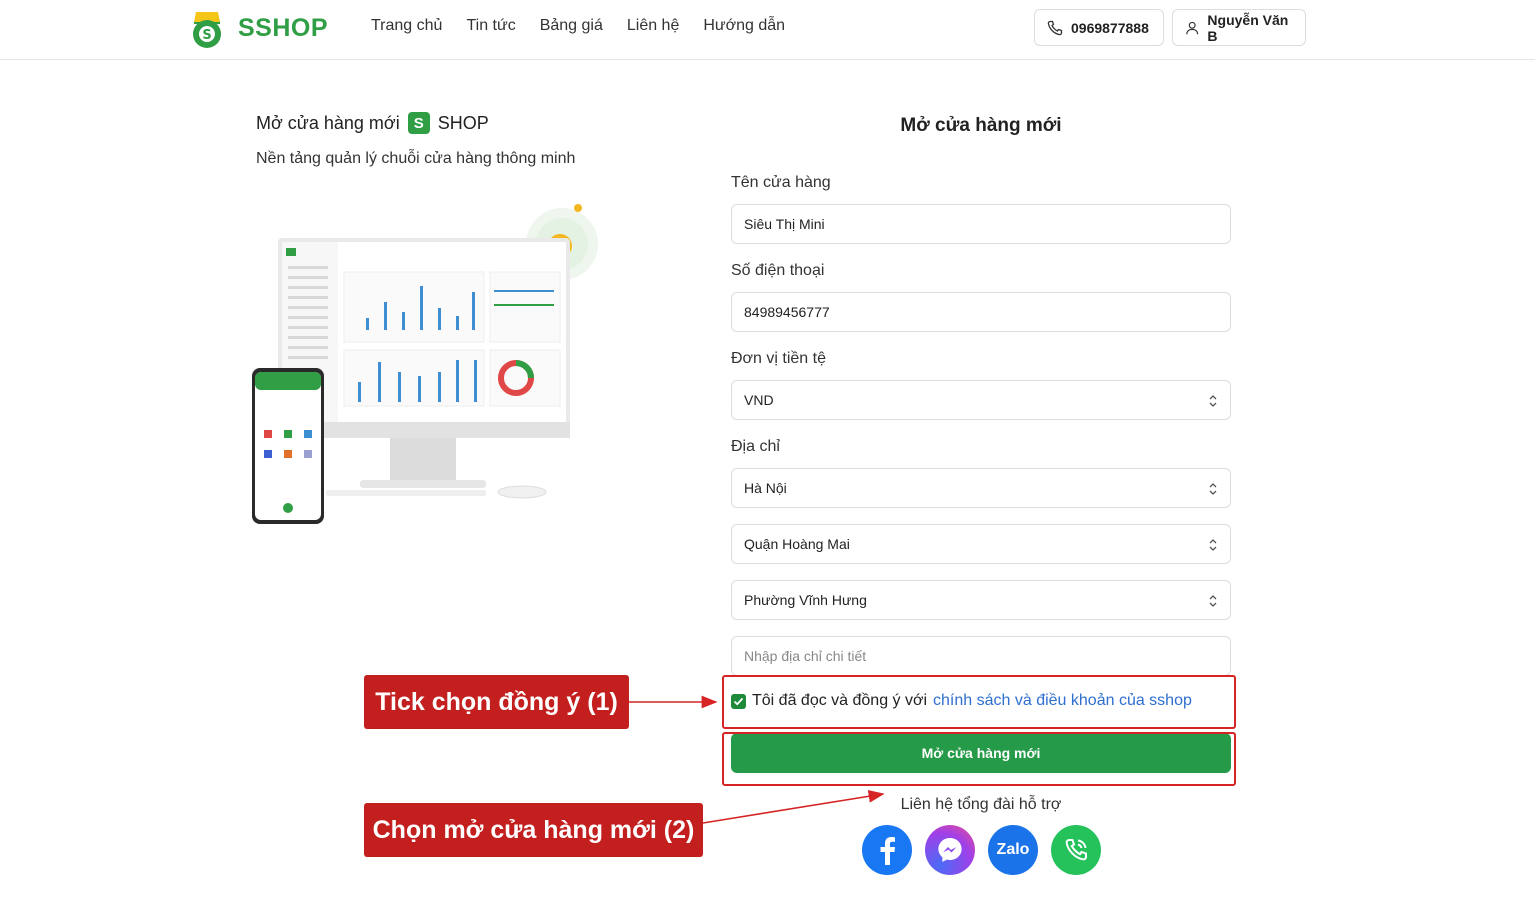 The image size is (1535, 910). What do you see at coordinates (981, 488) in the screenshot?
I see `province-select: Hà Nội` at bounding box center [981, 488].